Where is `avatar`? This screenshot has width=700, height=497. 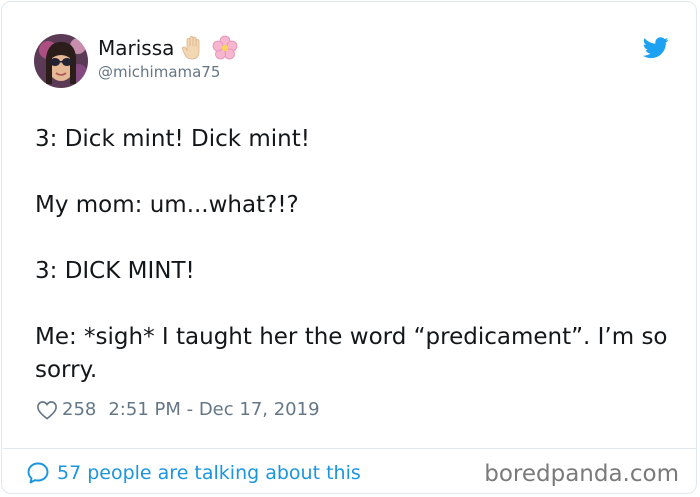
avatar is located at coordinates (61, 61).